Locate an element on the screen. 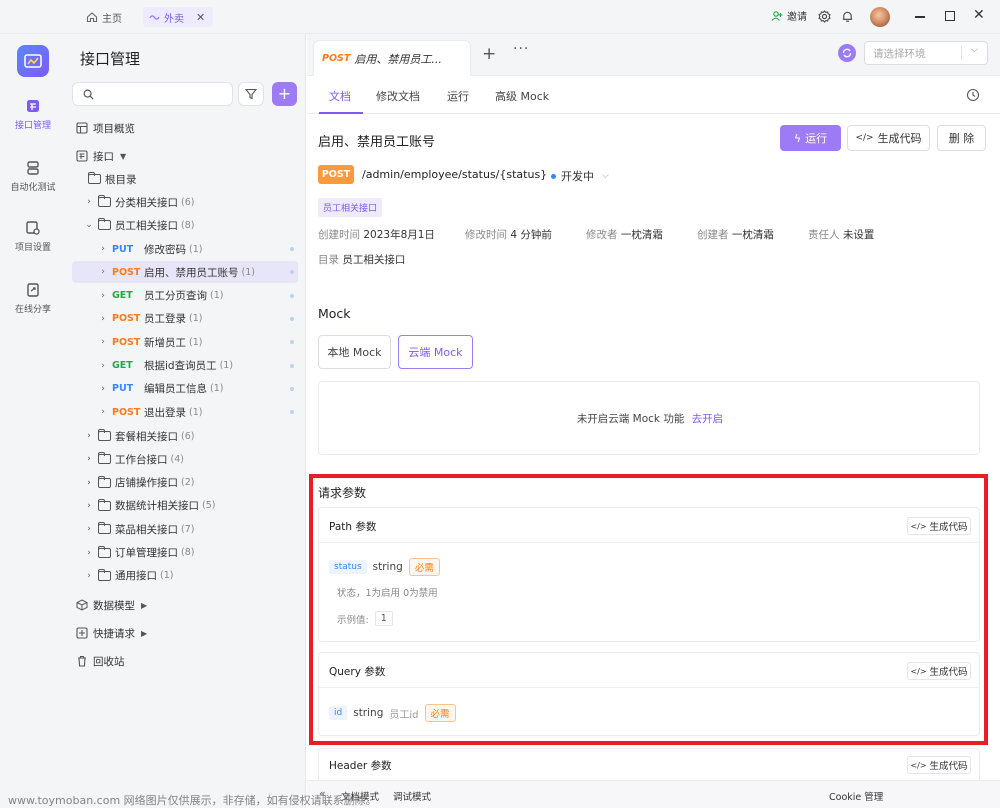 Image resolution: width=1000 pixels, height=808 pixels. sidebar-item-overview: 项目概览 is located at coordinates (185, 128).